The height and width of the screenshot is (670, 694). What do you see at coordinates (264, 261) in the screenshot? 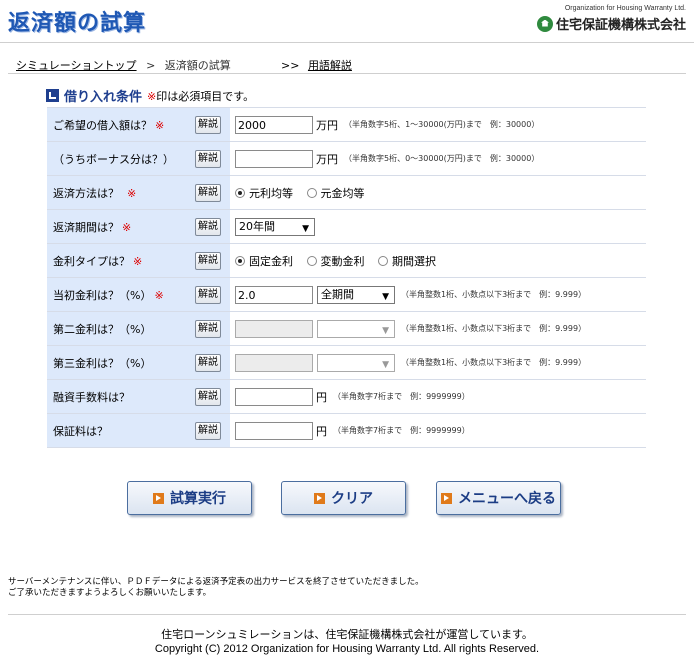
I see `radio-fixed-rate: 固定金利` at bounding box center [264, 261].